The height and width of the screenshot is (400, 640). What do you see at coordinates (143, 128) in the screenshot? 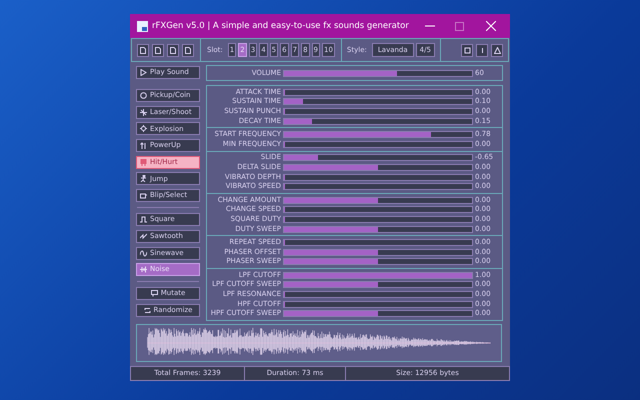
I see `burst-icon` at bounding box center [143, 128].